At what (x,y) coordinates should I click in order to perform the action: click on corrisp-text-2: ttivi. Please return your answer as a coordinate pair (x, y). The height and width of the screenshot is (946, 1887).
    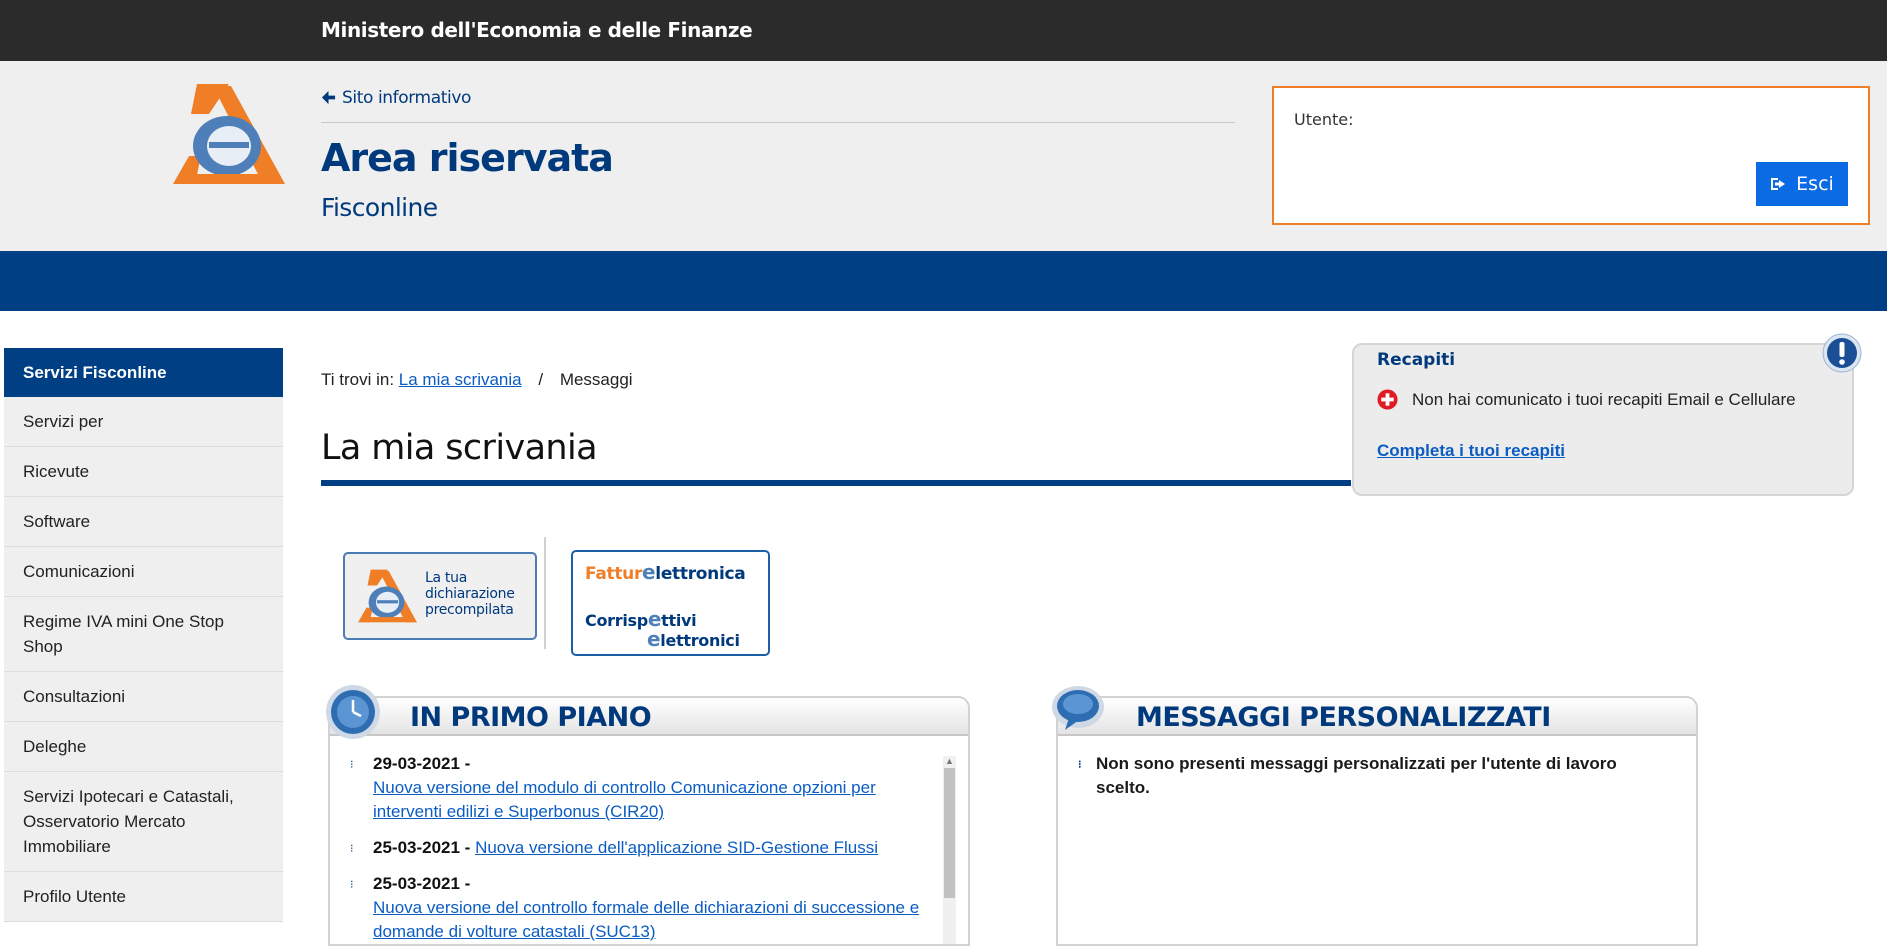
    Looking at the image, I should click on (679, 620).